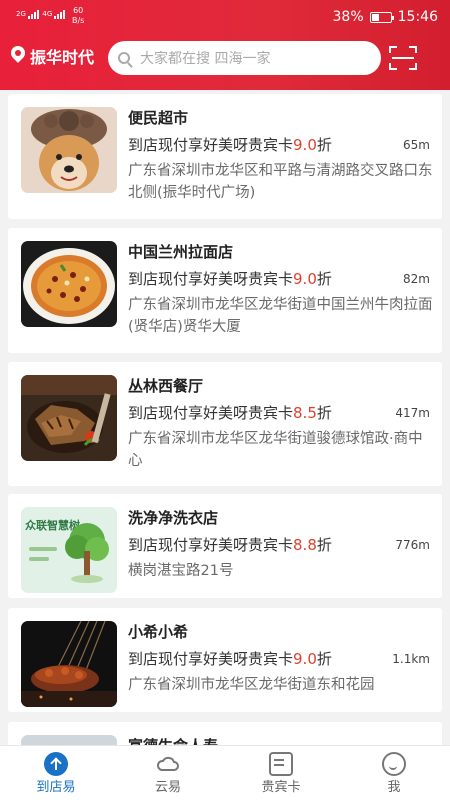 The image size is (450, 800). I want to click on top-header: 2G 4G 60 B/s 38% 15:46 振华时代 大家都在搜 四海一家, so click(225, 45).